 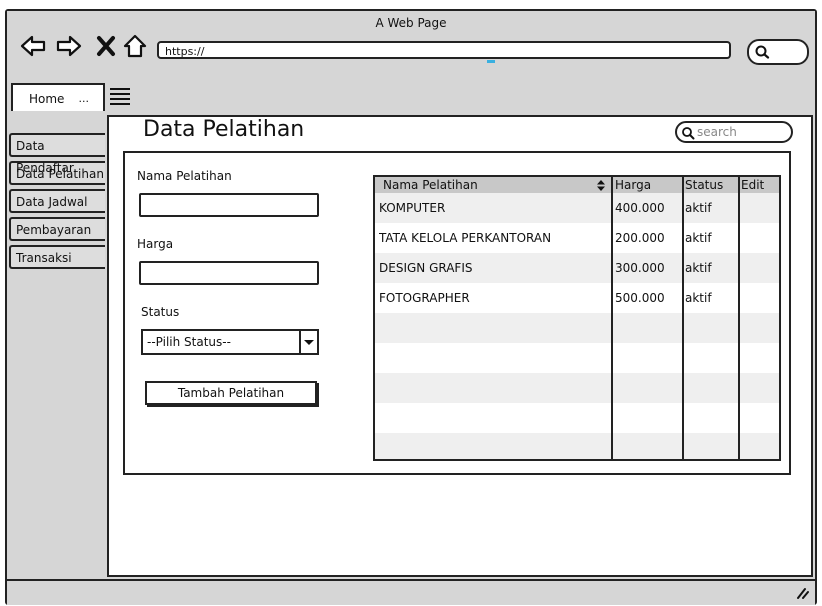 I want to click on chevron-down-icon, so click(x=309, y=342).